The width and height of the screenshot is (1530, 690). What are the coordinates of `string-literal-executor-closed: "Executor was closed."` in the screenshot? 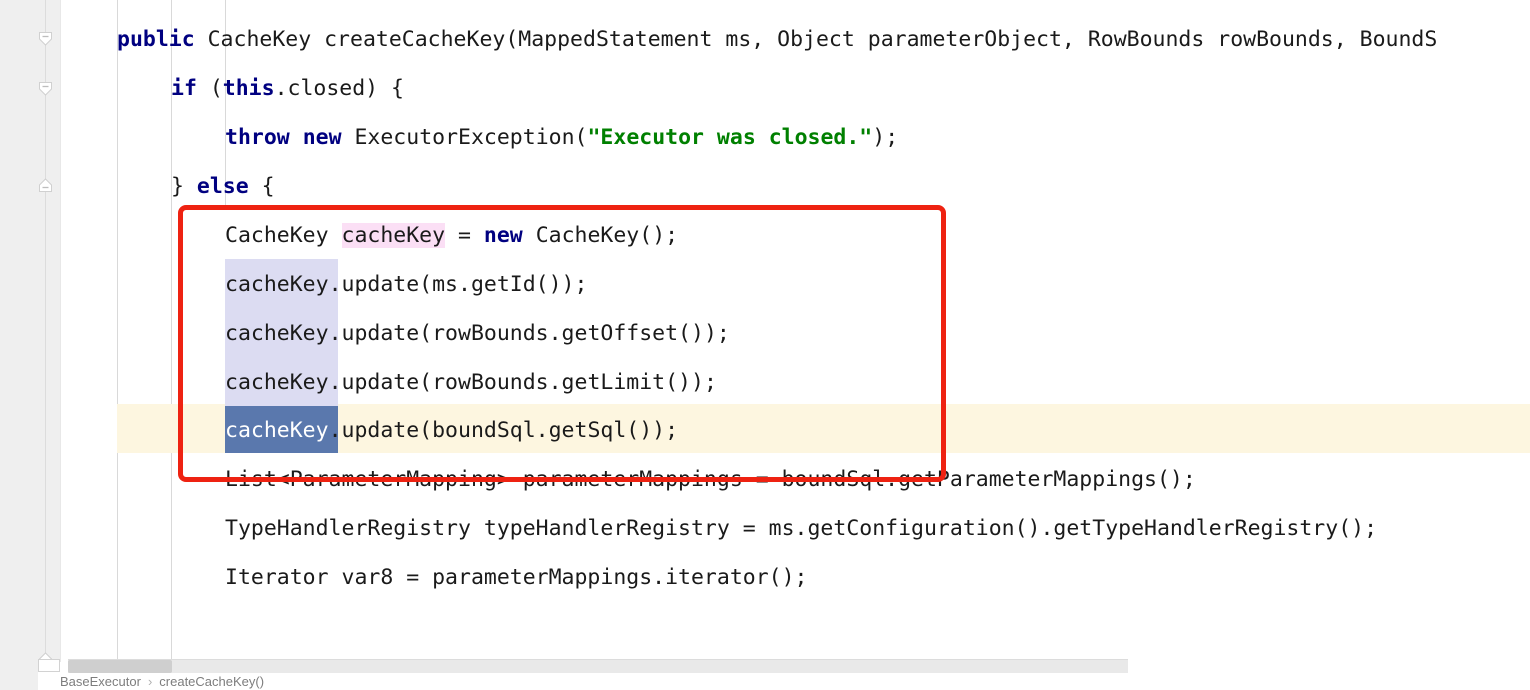 It's located at (730, 137).